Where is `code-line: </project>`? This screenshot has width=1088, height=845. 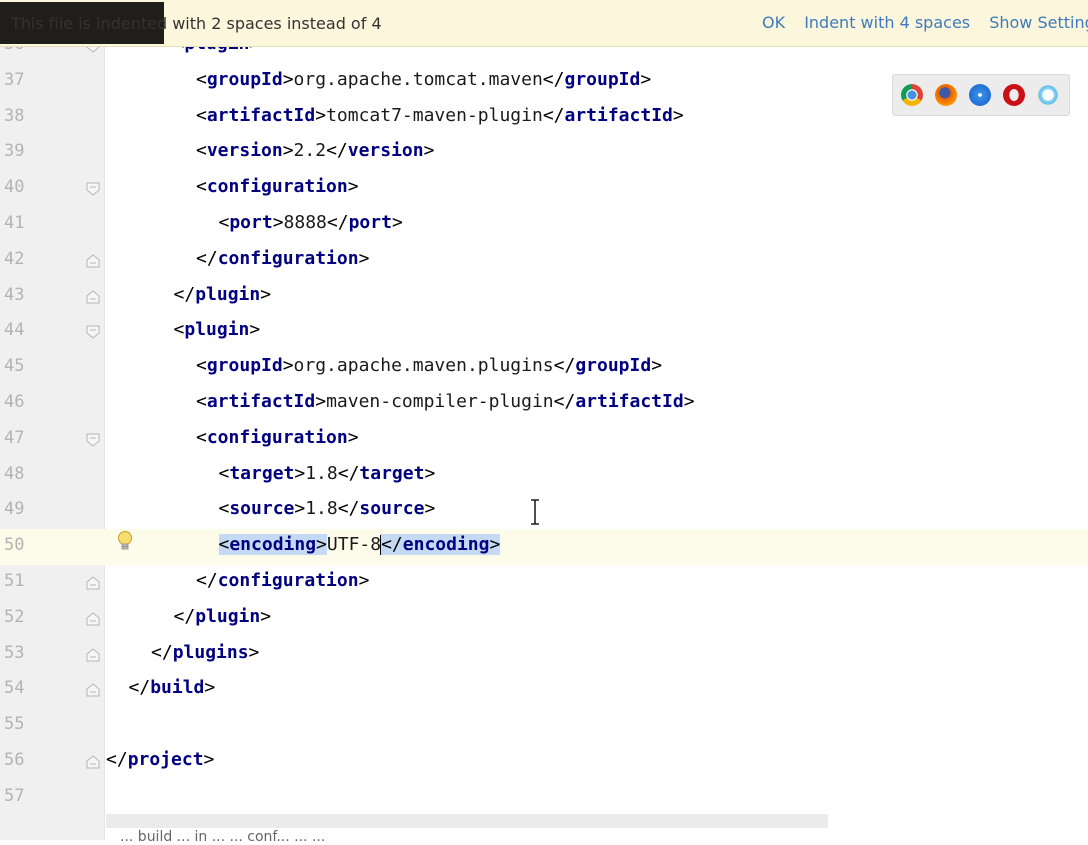 code-line: </project> is located at coordinates (160, 759).